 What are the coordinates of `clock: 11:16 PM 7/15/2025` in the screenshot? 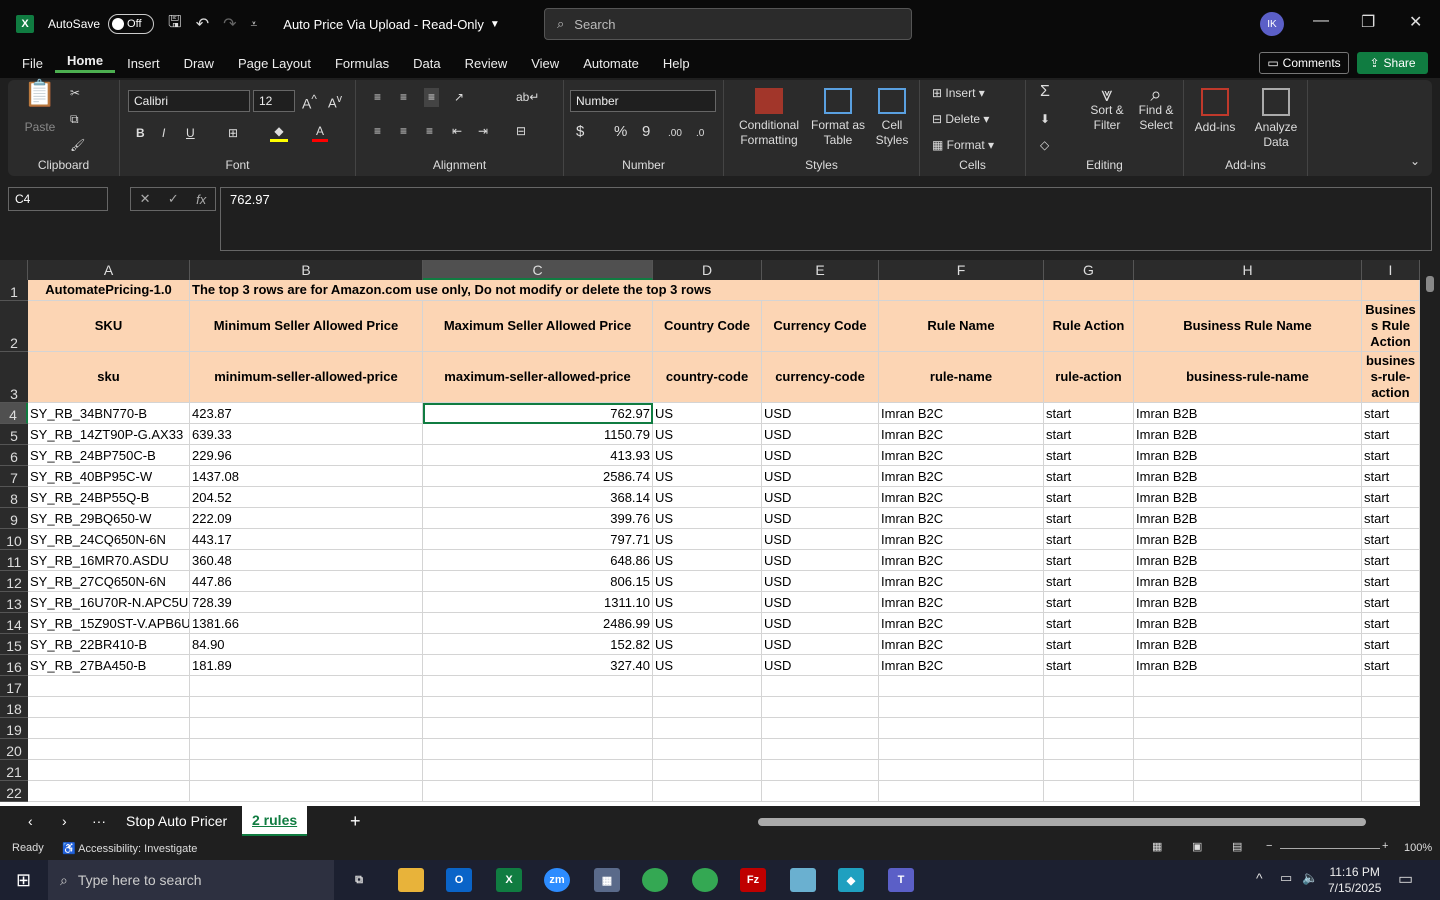 It's located at (1354, 880).